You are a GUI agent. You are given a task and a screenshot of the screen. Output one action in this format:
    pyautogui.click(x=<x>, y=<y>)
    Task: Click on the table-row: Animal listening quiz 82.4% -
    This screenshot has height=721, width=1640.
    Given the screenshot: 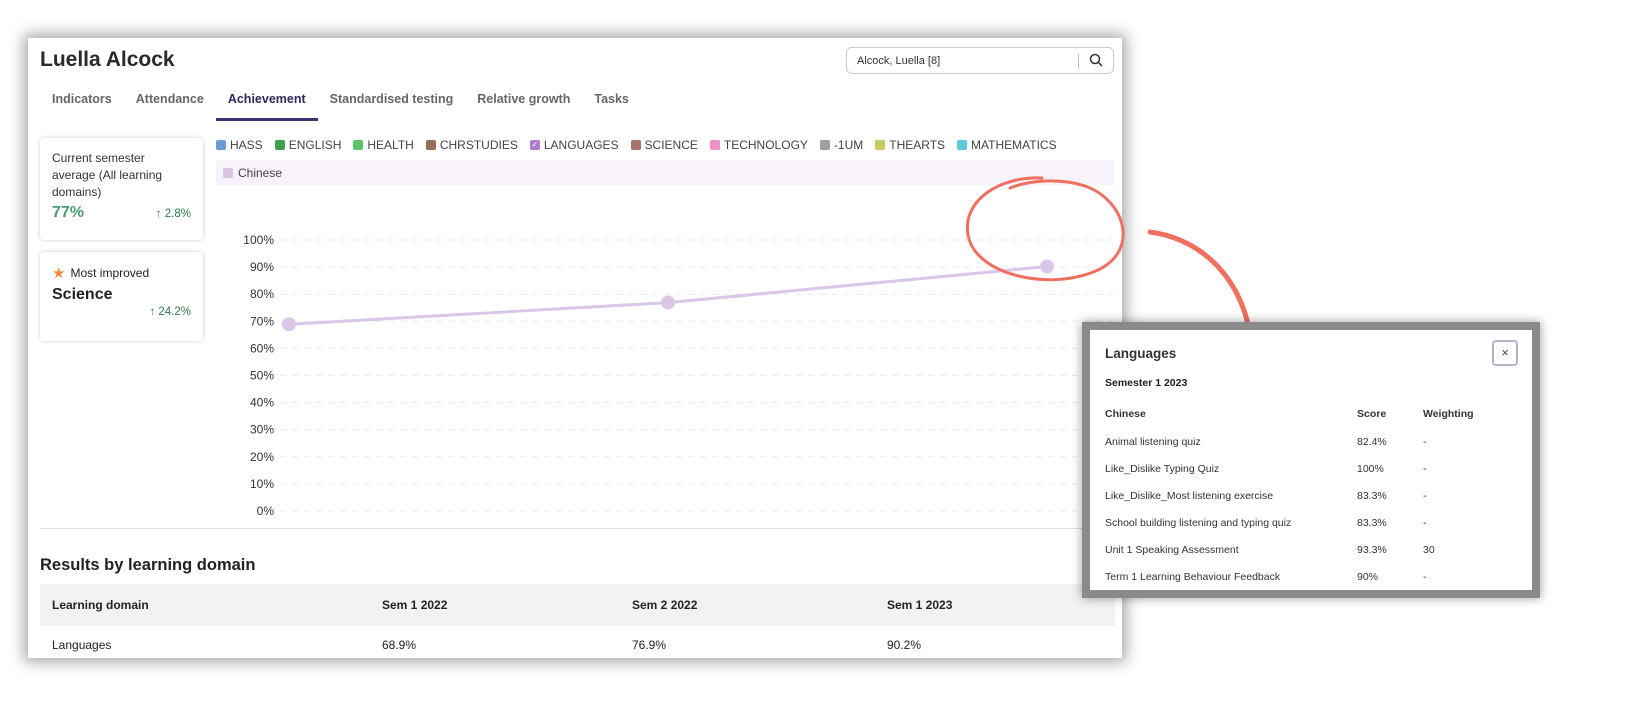 What is the action you would take?
    pyautogui.click(x=1299, y=441)
    